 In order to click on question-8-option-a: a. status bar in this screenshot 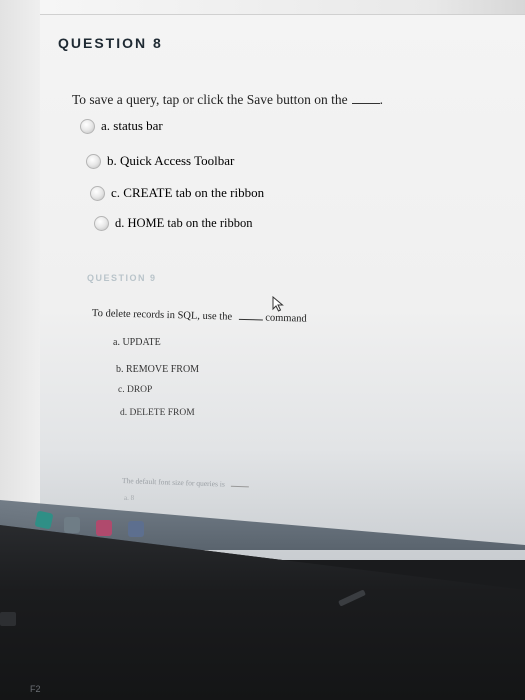, I will do `click(121, 126)`.